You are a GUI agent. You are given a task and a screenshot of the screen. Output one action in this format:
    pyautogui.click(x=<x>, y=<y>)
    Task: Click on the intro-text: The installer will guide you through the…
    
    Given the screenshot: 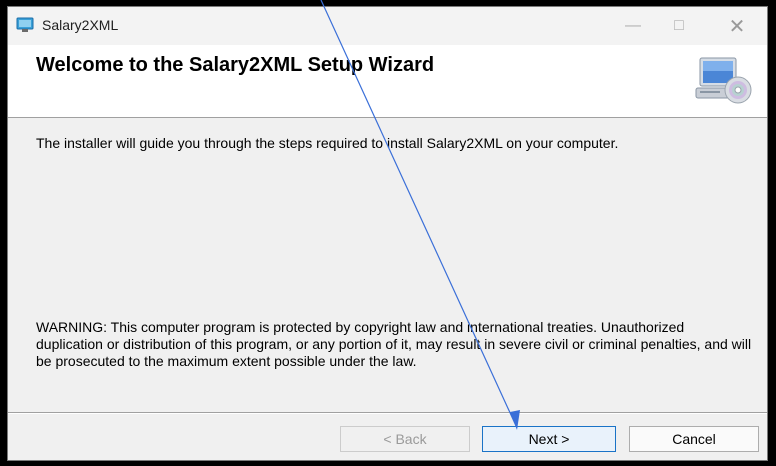 What is the action you would take?
    pyautogui.click(x=327, y=143)
    